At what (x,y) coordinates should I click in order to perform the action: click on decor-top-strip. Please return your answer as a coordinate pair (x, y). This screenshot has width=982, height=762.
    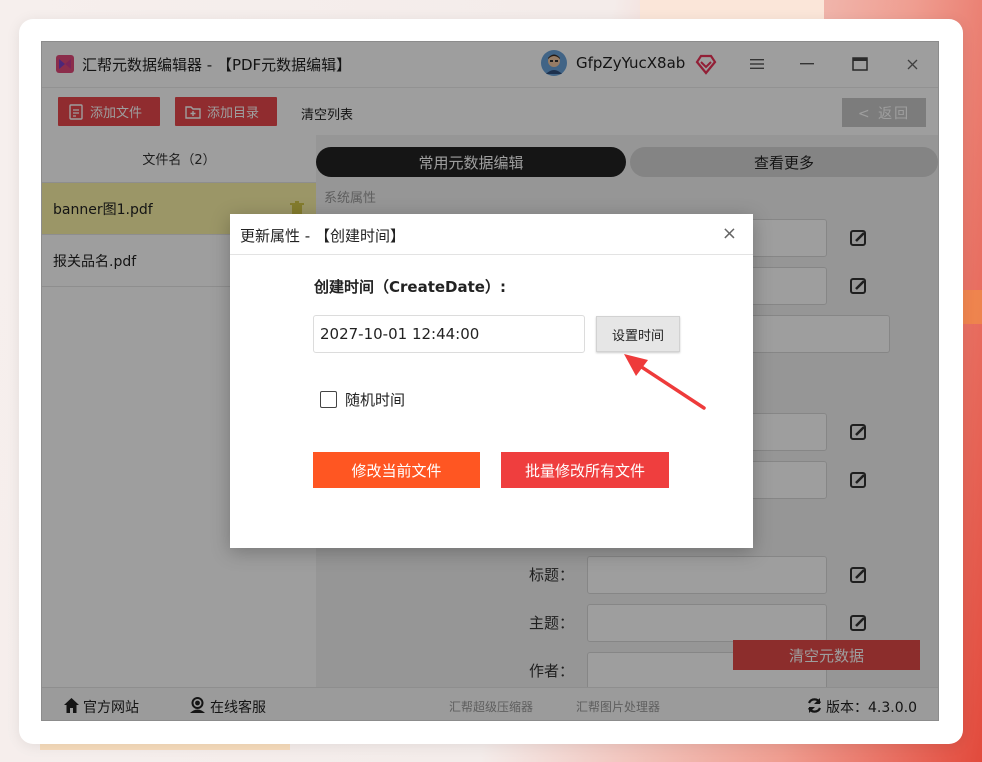
    Looking at the image, I should click on (732, 10).